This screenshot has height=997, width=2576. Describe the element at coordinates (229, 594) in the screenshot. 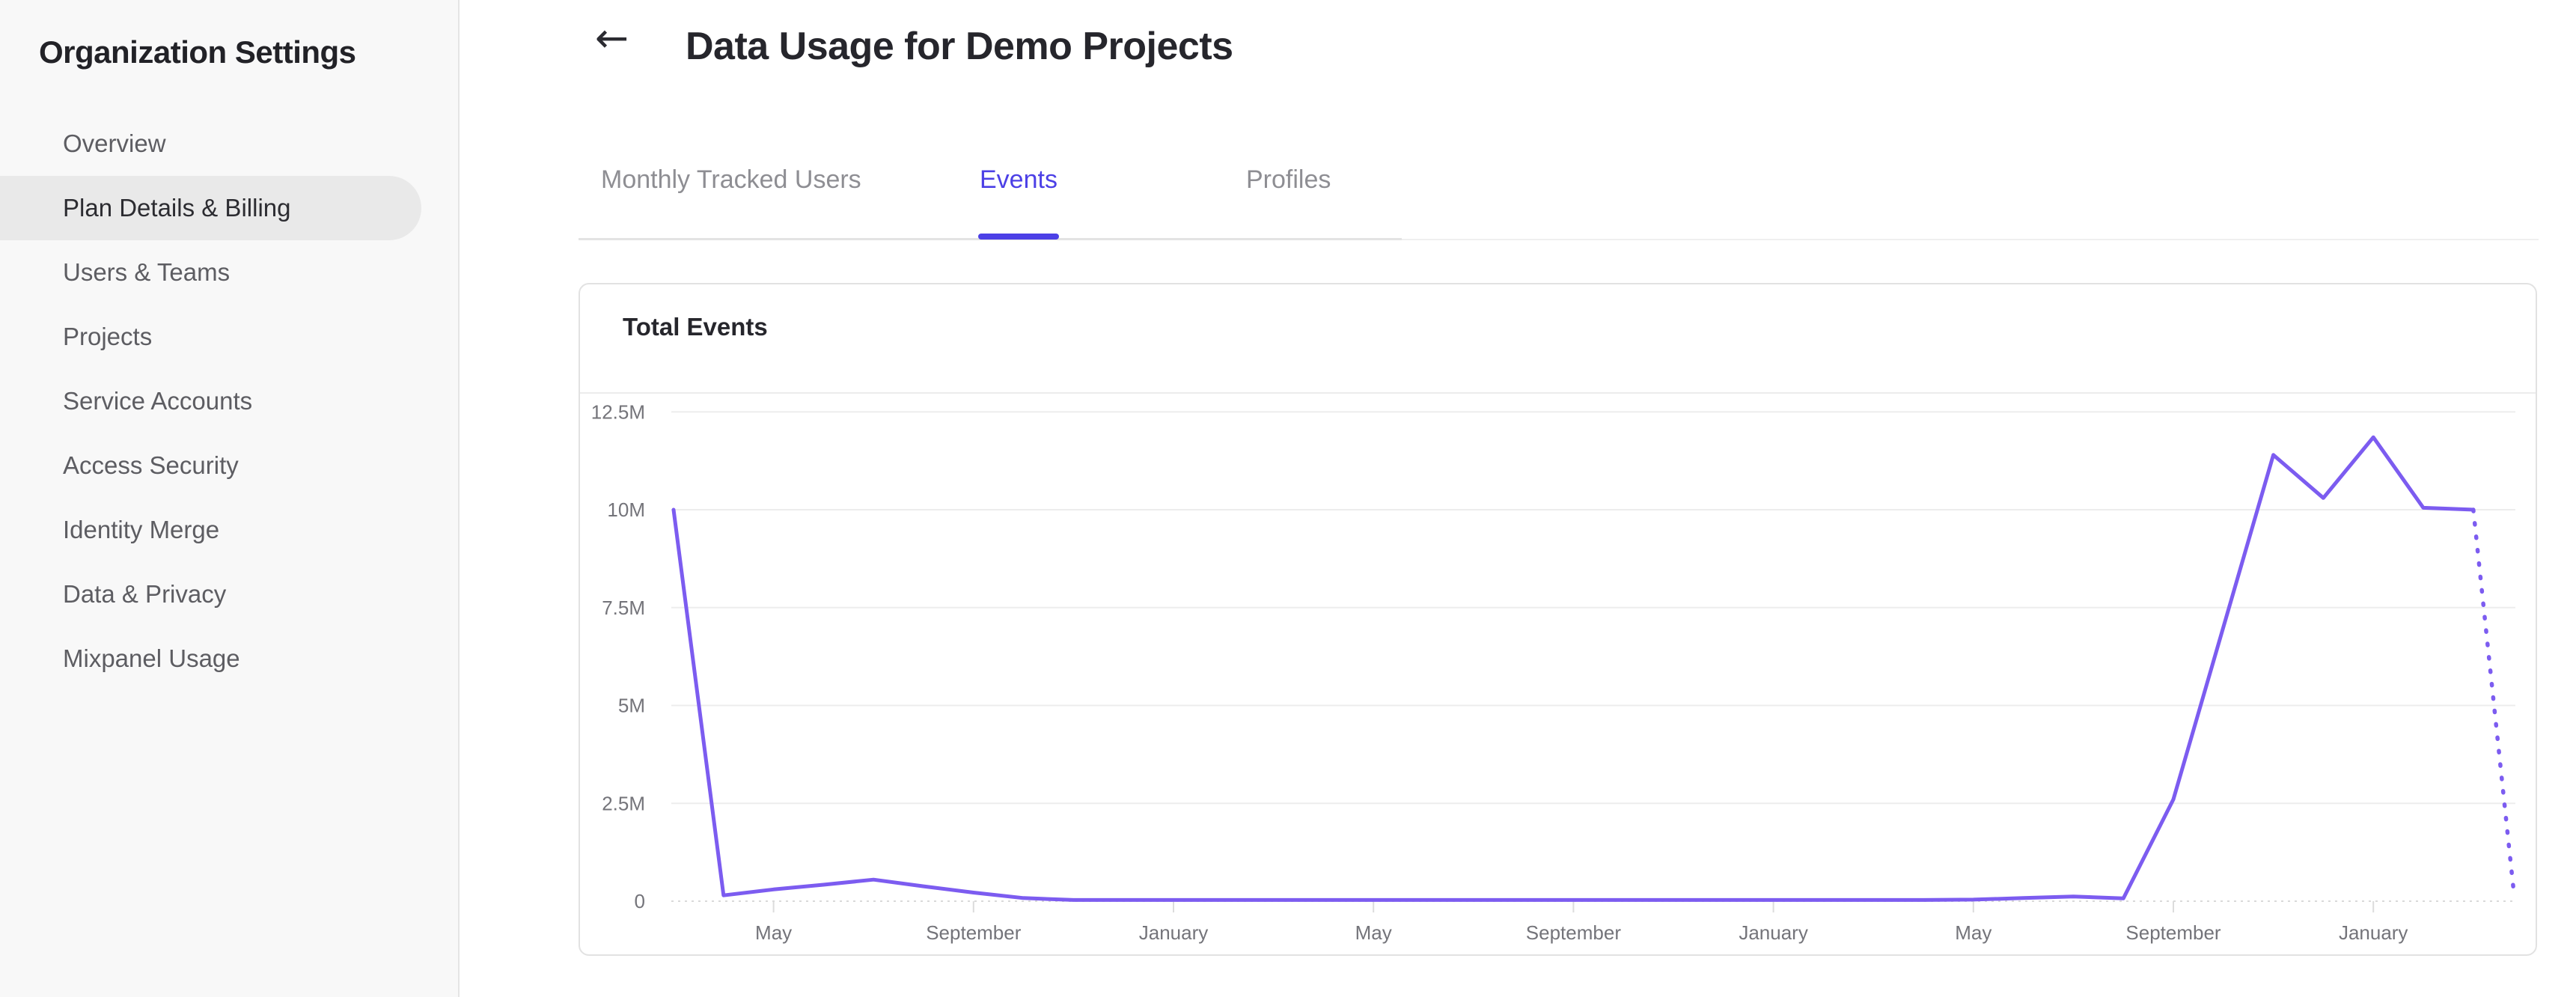

I see `sidebar-item-data-privacy: Data & Privacy` at that location.